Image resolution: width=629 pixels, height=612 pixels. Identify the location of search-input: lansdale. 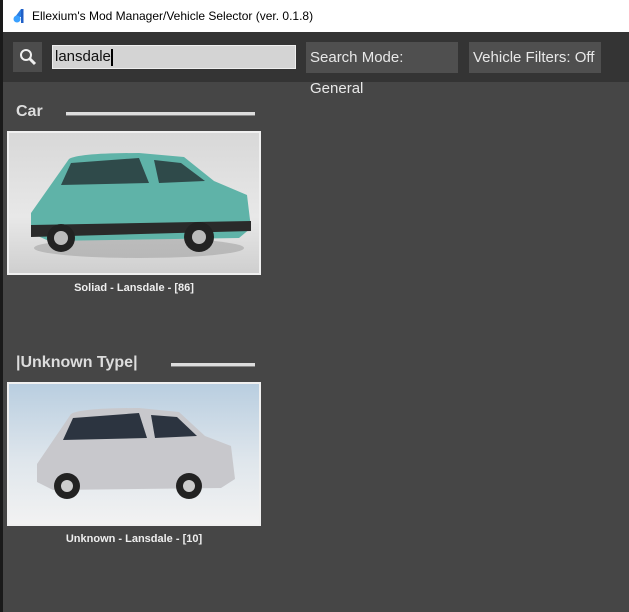
(174, 57).